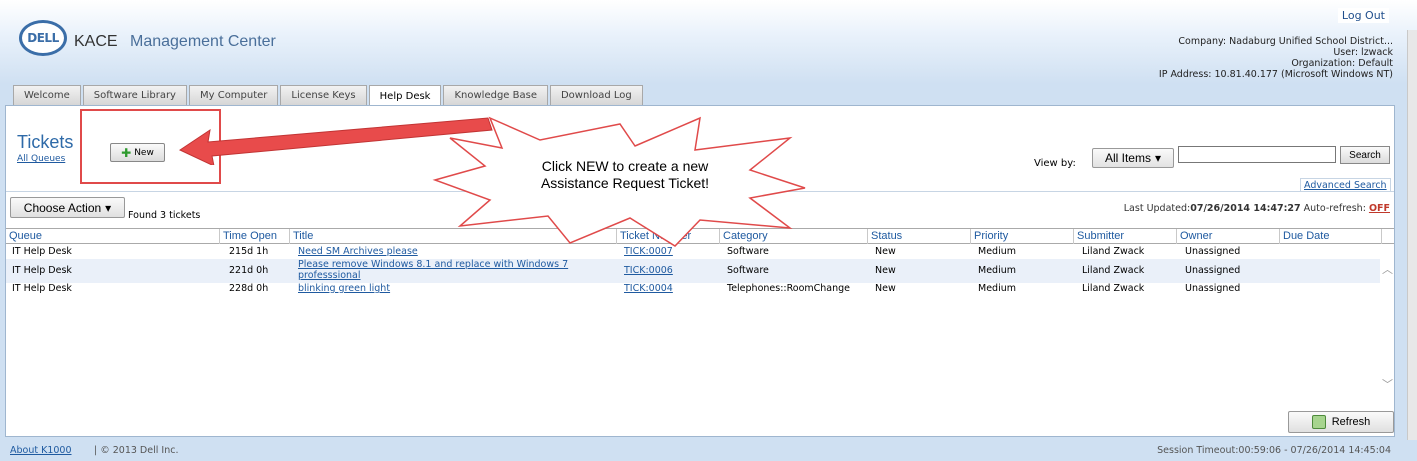 Image resolution: width=1417 pixels, height=461 pixels. What do you see at coordinates (1157, 208) in the screenshot?
I see `last-updated-label: Last Updated:` at bounding box center [1157, 208].